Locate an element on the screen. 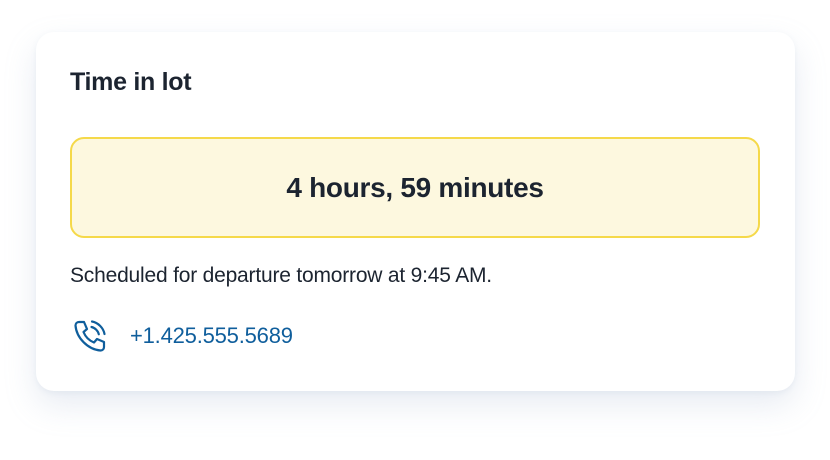 The height and width of the screenshot is (460, 830). phone-link: +1.425.555.5689 is located at coordinates (181, 336).